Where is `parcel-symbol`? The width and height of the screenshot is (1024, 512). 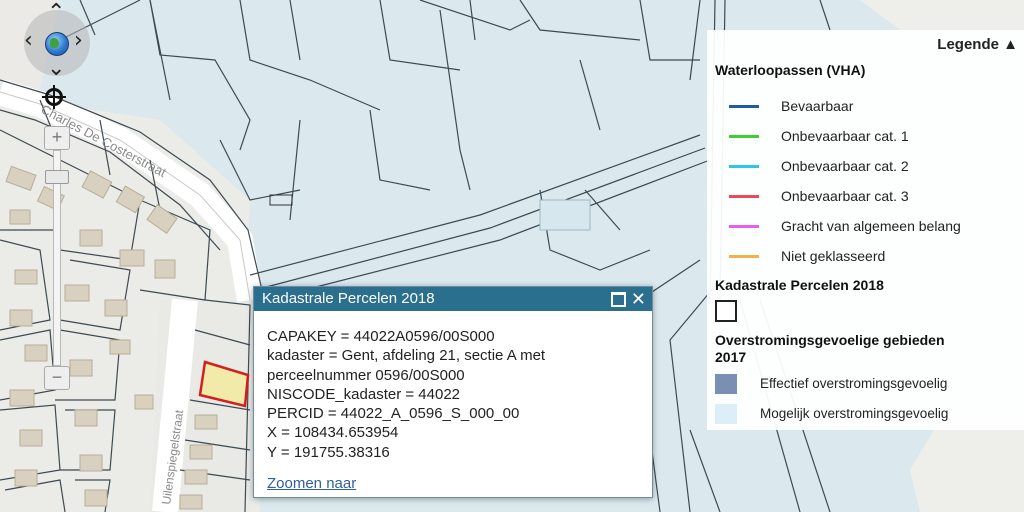 parcel-symbol is located at coordinates (726, 311).